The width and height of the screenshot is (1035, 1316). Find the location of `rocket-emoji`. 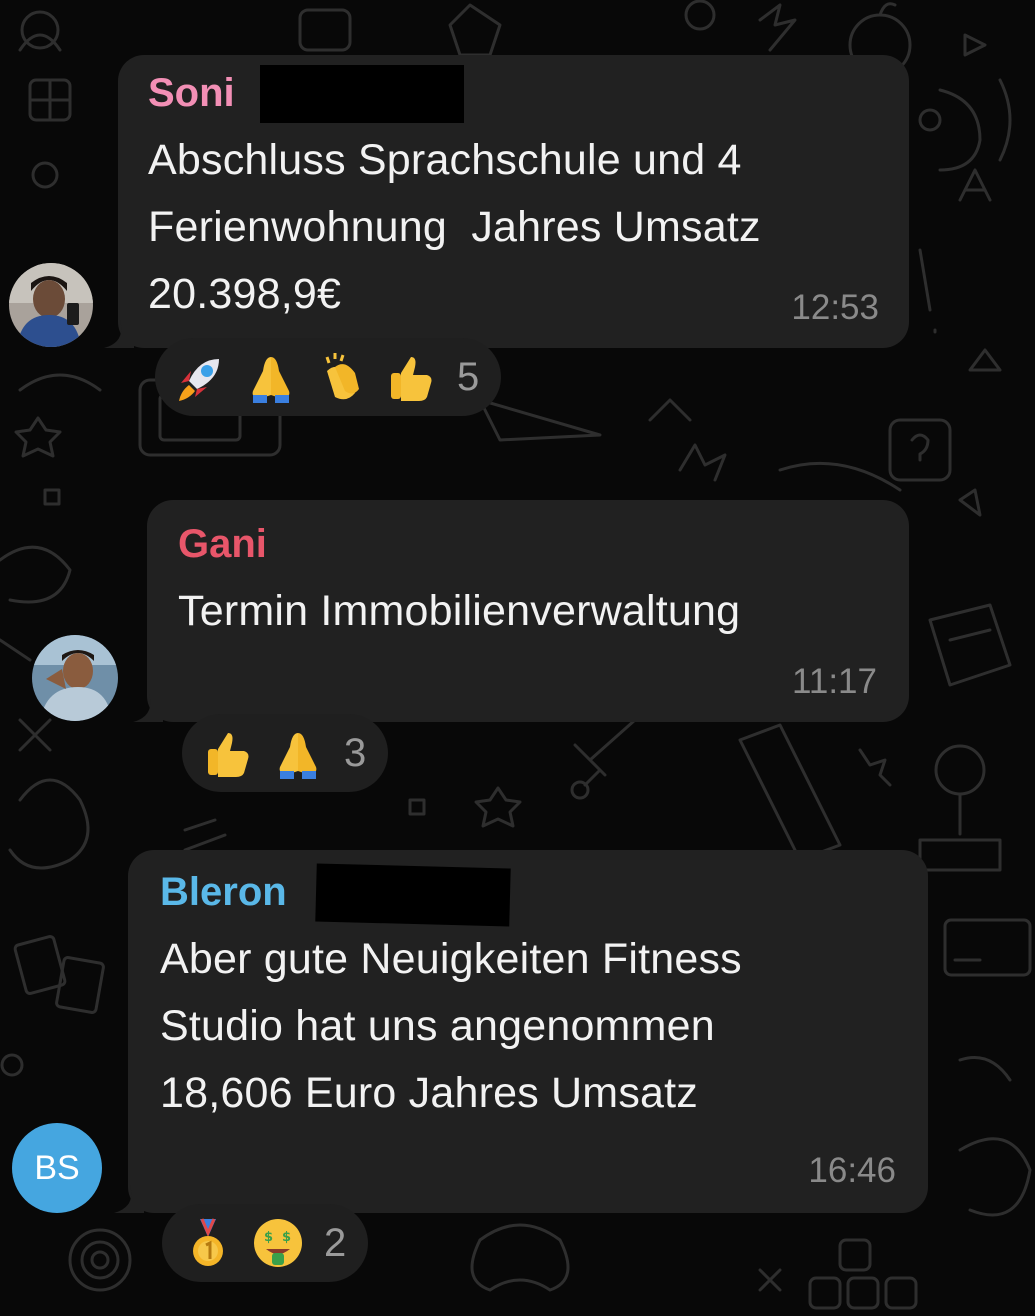

rocket-emoji is located at coordinates (201, 377).